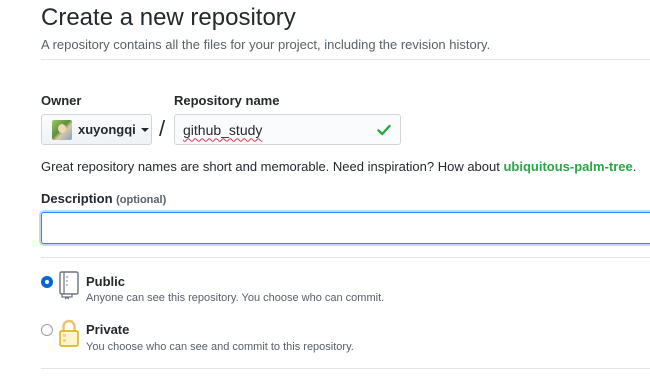 The height and width of the screenshot is (387, 650). What do you see at coordinates (345, 257) in the screenshot?
I see `divider-middle` at bounding box center [345, 257].